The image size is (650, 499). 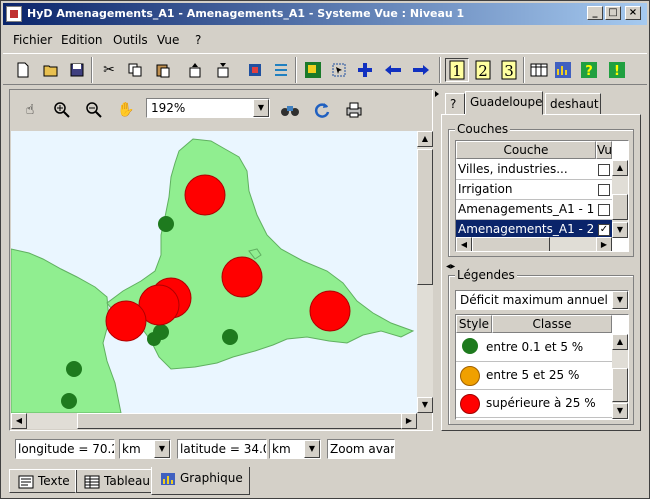 I want to click on menu-fichier: Fichier, so click(x=32, y=40).